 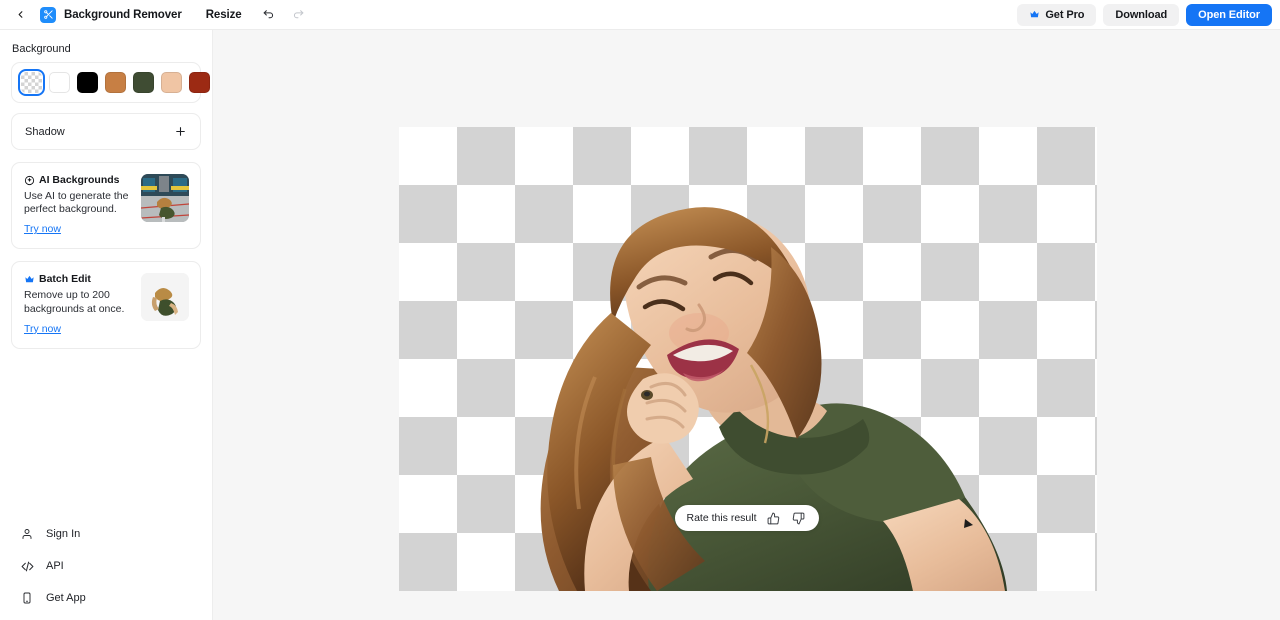 What do you see at coordinates (45, 131) in the screenshot?
I see `shadow-label: Shadow` at bounding box center [45, 131].